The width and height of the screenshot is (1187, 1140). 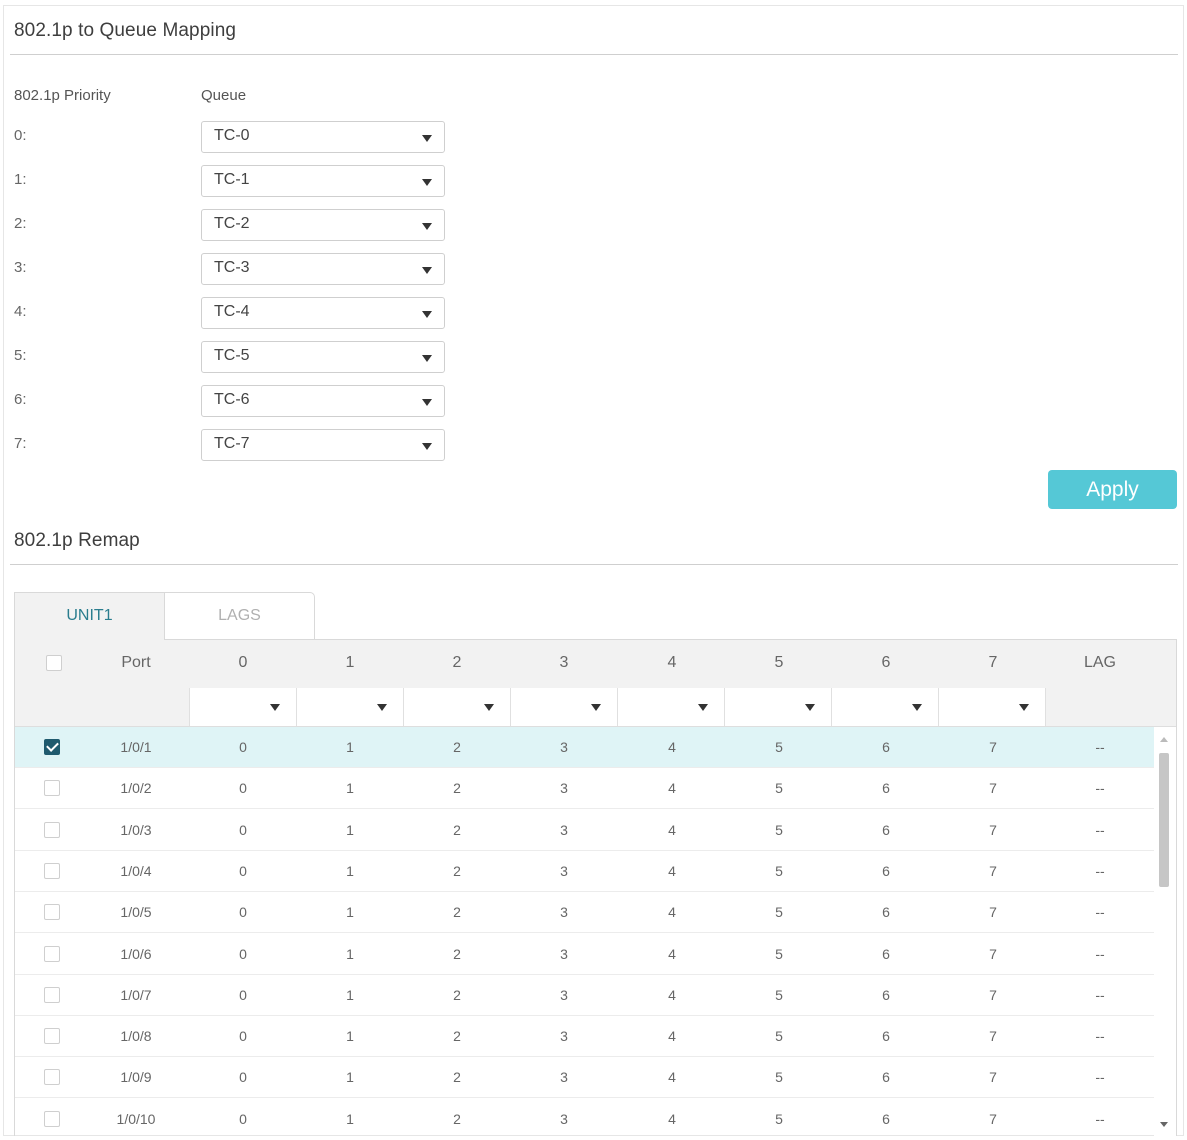 What do you see at coordinates (239, 616) in the screenshot?
I see `tab-lags: LAGS` at bounding box center [239, 616].